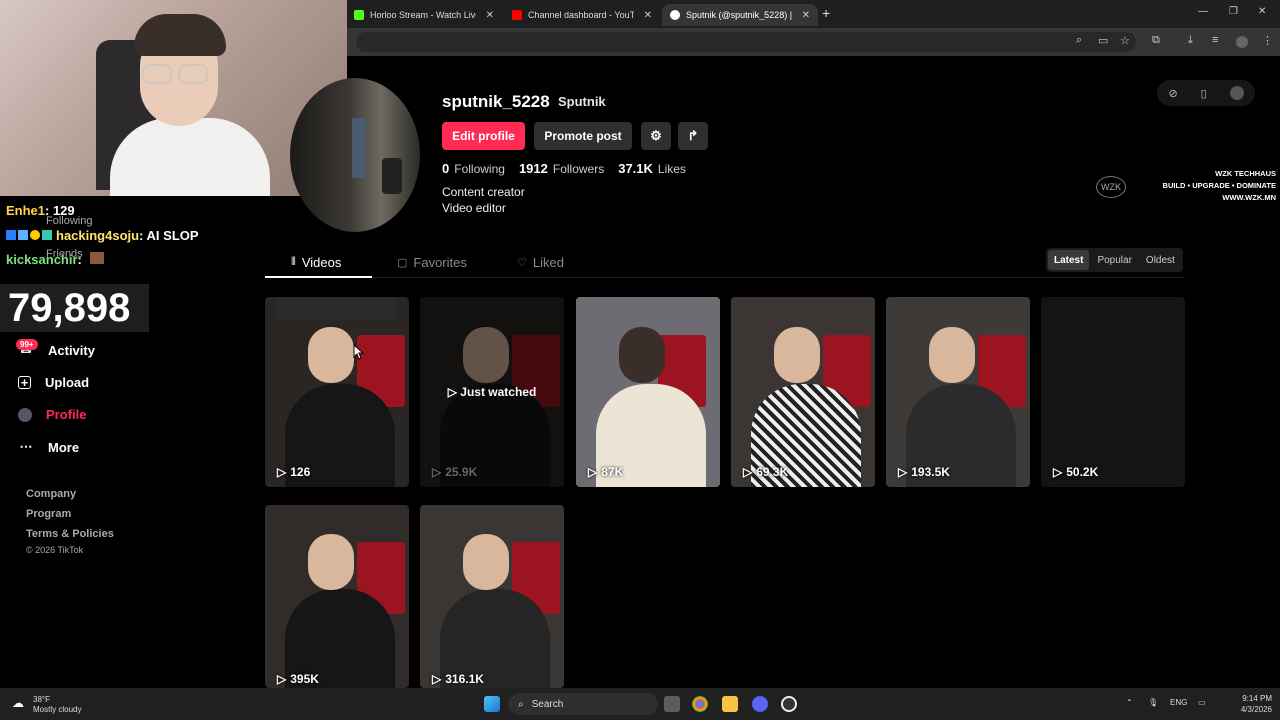 This screenshot has height=720, width=1280. I want to click on maximize-icon: ❐, so click(1233, 11).